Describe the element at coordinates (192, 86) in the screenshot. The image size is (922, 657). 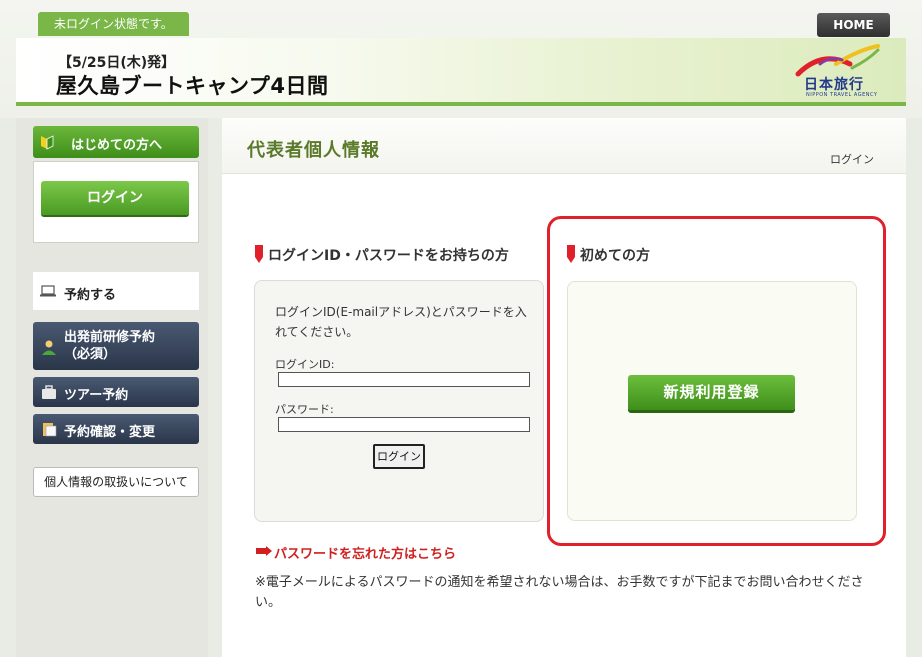
I see `tour-title: 屋久島ブートキャンプ4日間` at that location.